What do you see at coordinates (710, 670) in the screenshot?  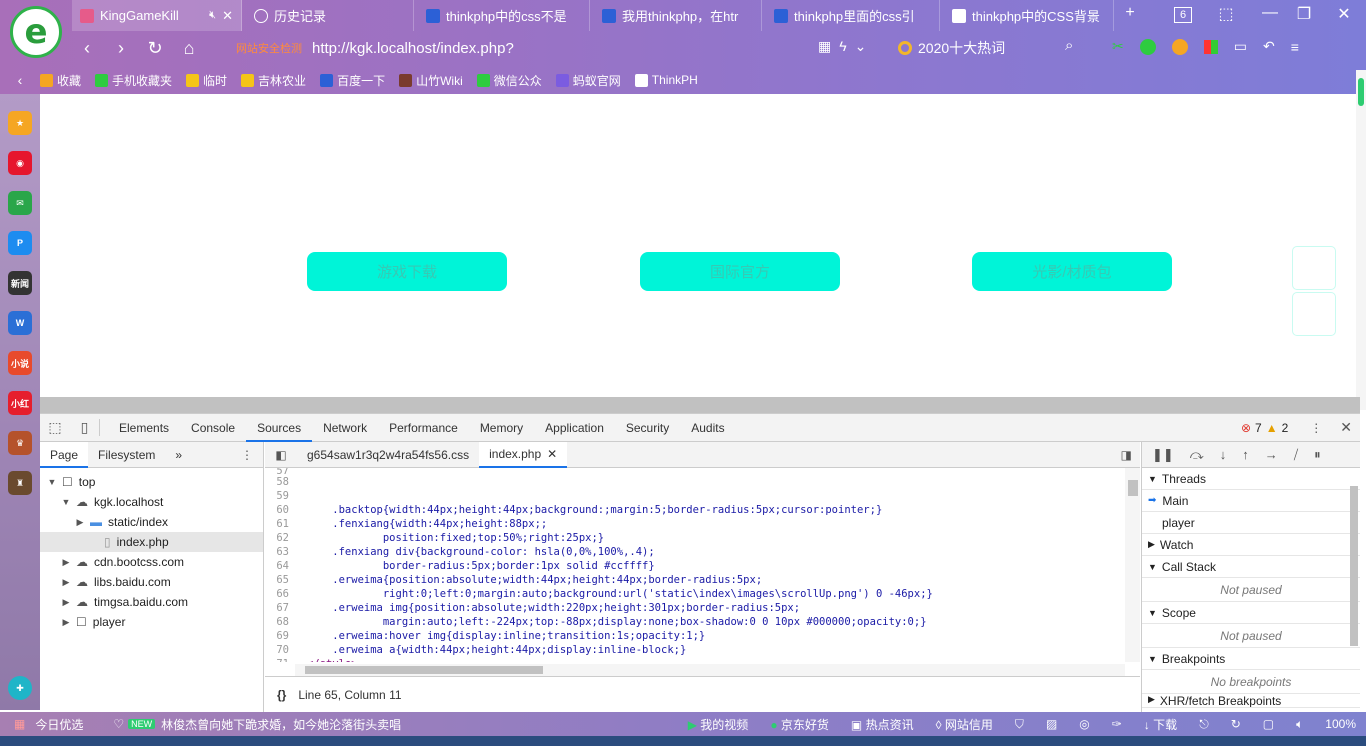 I see `code-horizontal-scrollbar` at bounding box center [710, 670].